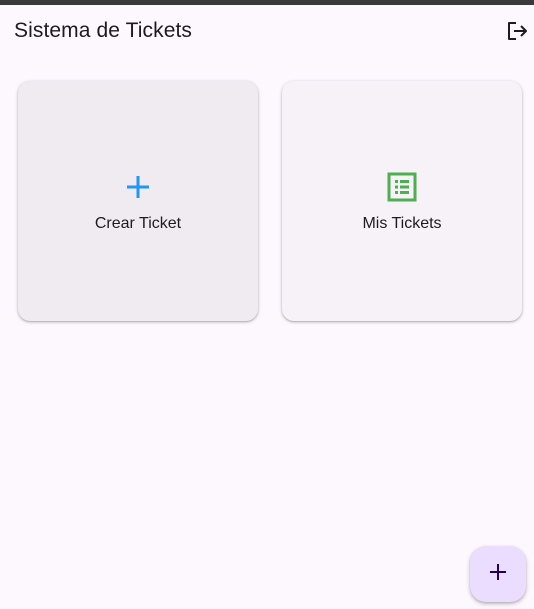 The width and height of the screenshot is (534, 609). What do you see at coordinates (517, 33) in the screenshot?
I see `logout-icon` at bounding box center [517, 33].